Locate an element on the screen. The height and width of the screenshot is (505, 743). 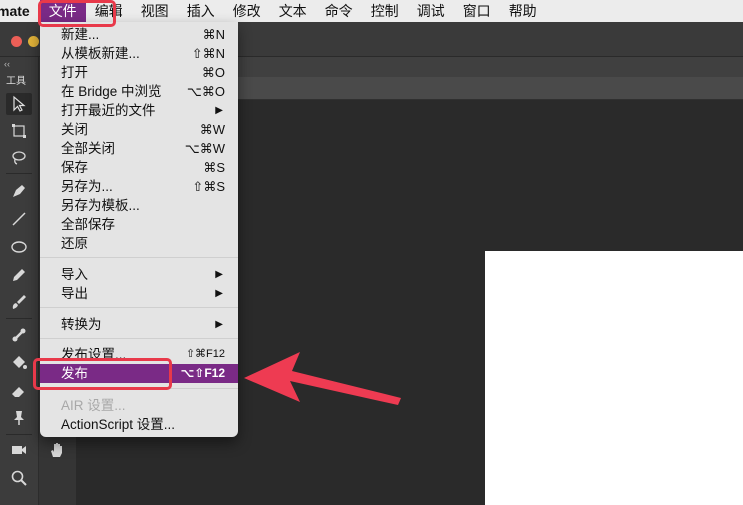
watermark: Bai 经验 jingyan.baidu.com is located at coordinates (624, 451).